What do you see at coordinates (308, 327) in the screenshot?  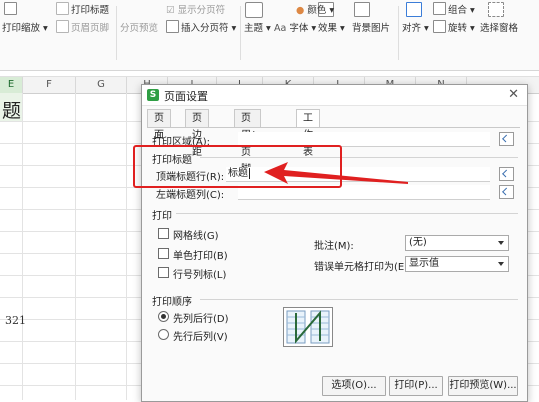 I see `page-order-preview-icon` at bounding box center [308, 327].